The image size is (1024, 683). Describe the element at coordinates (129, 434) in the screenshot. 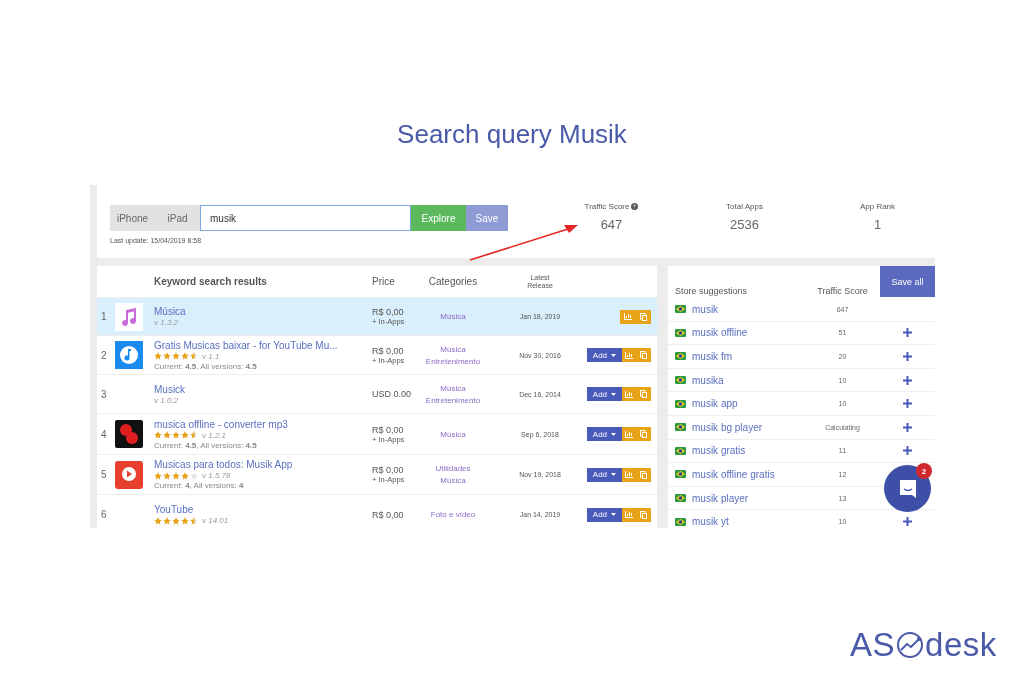

I see `app-icon` at that location.